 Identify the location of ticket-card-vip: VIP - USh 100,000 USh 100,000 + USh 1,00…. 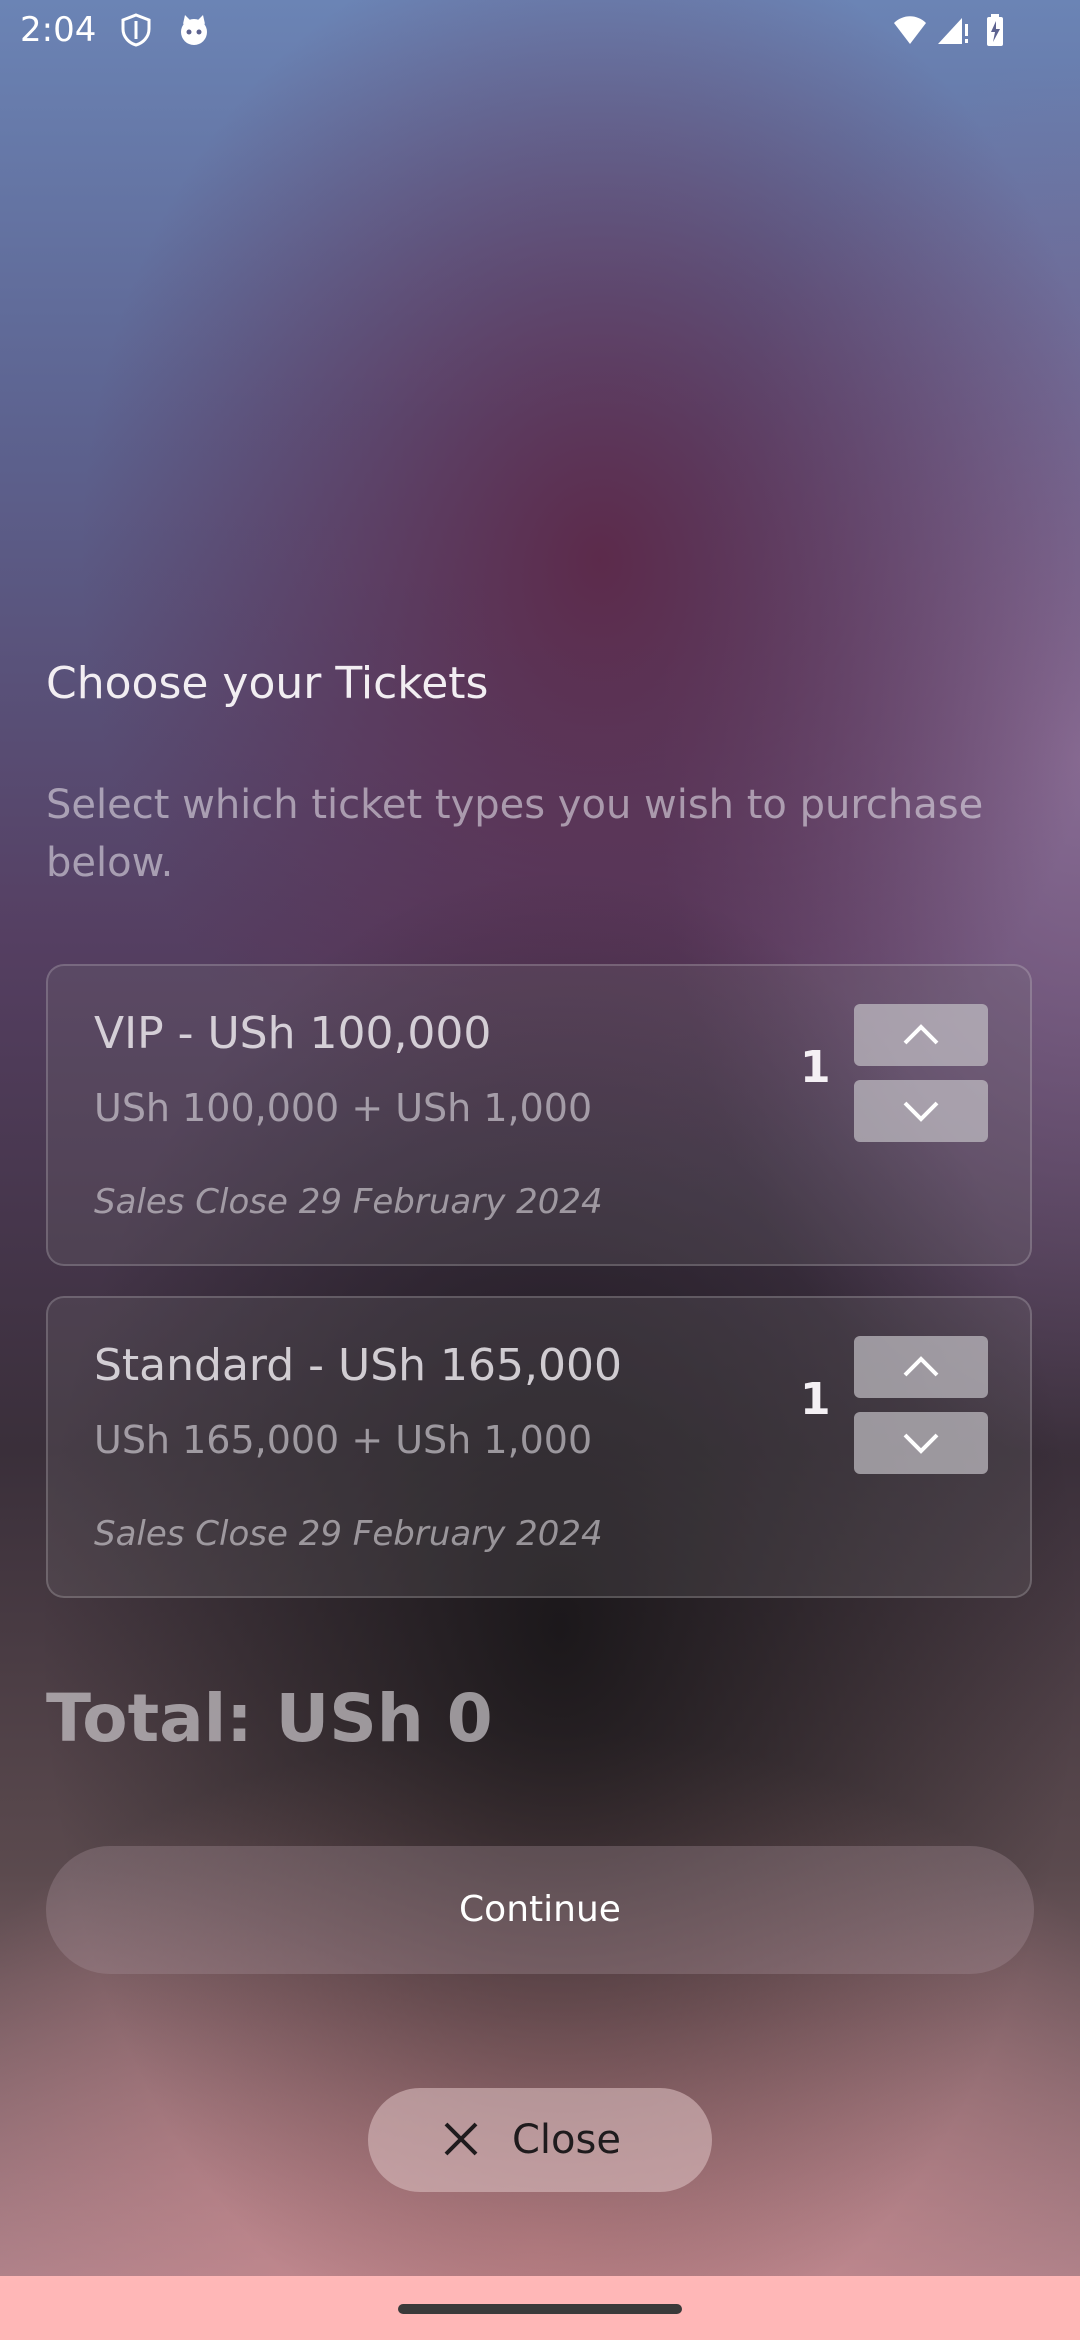
(539, 1115).